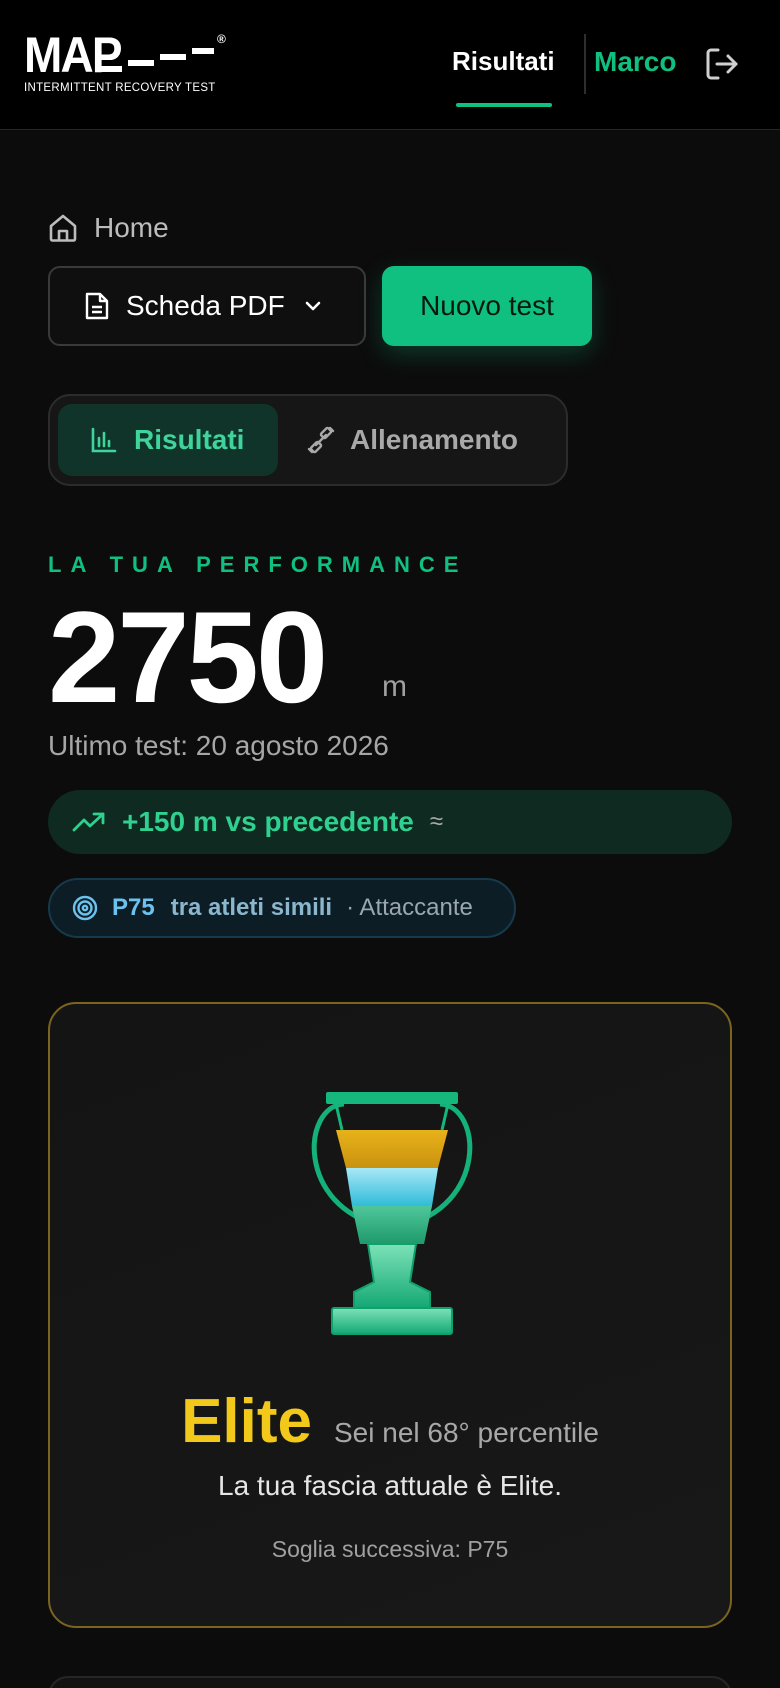 This screenshot has width=780, height=1688. I want to click on dumbbell-icon, so click(321, 440).